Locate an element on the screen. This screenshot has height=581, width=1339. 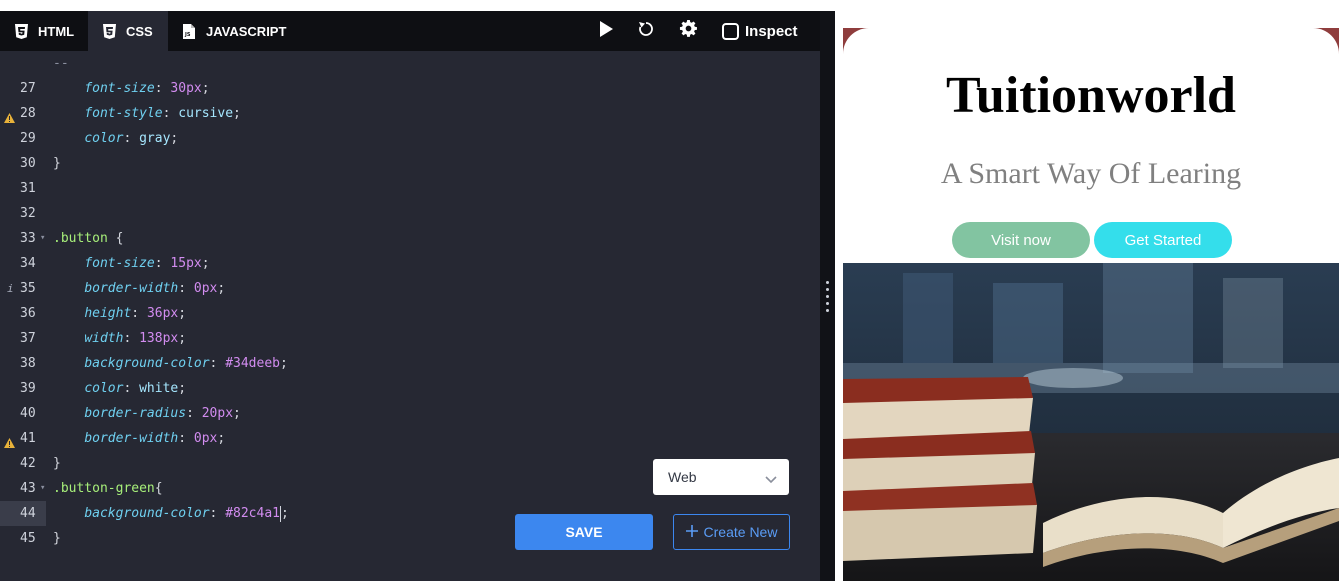
code-text: font-size: 30px; is located at coordinates (147, 88).